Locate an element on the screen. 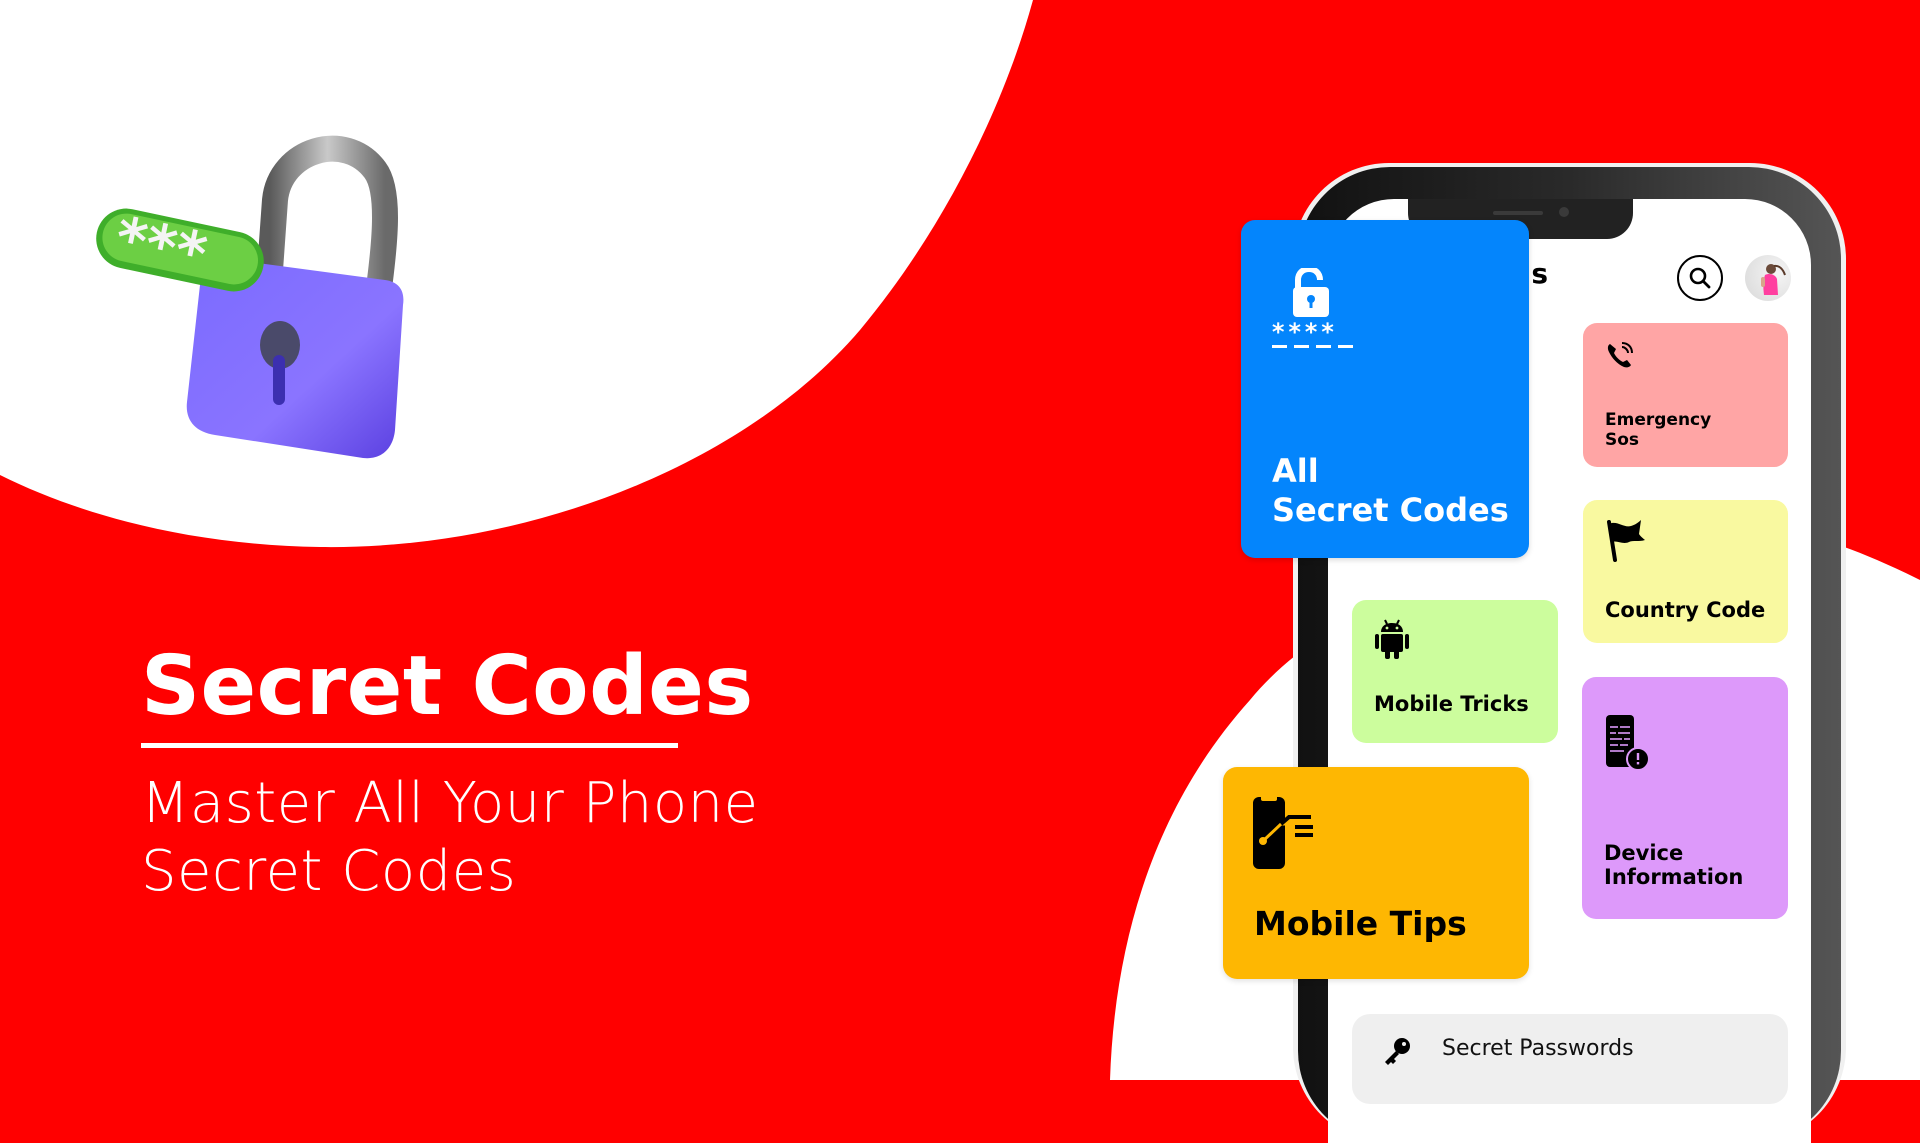 Image resolution: width=1920 pixels, height=1143 pixels. key-icon is located at coordinates (1397, 1051).